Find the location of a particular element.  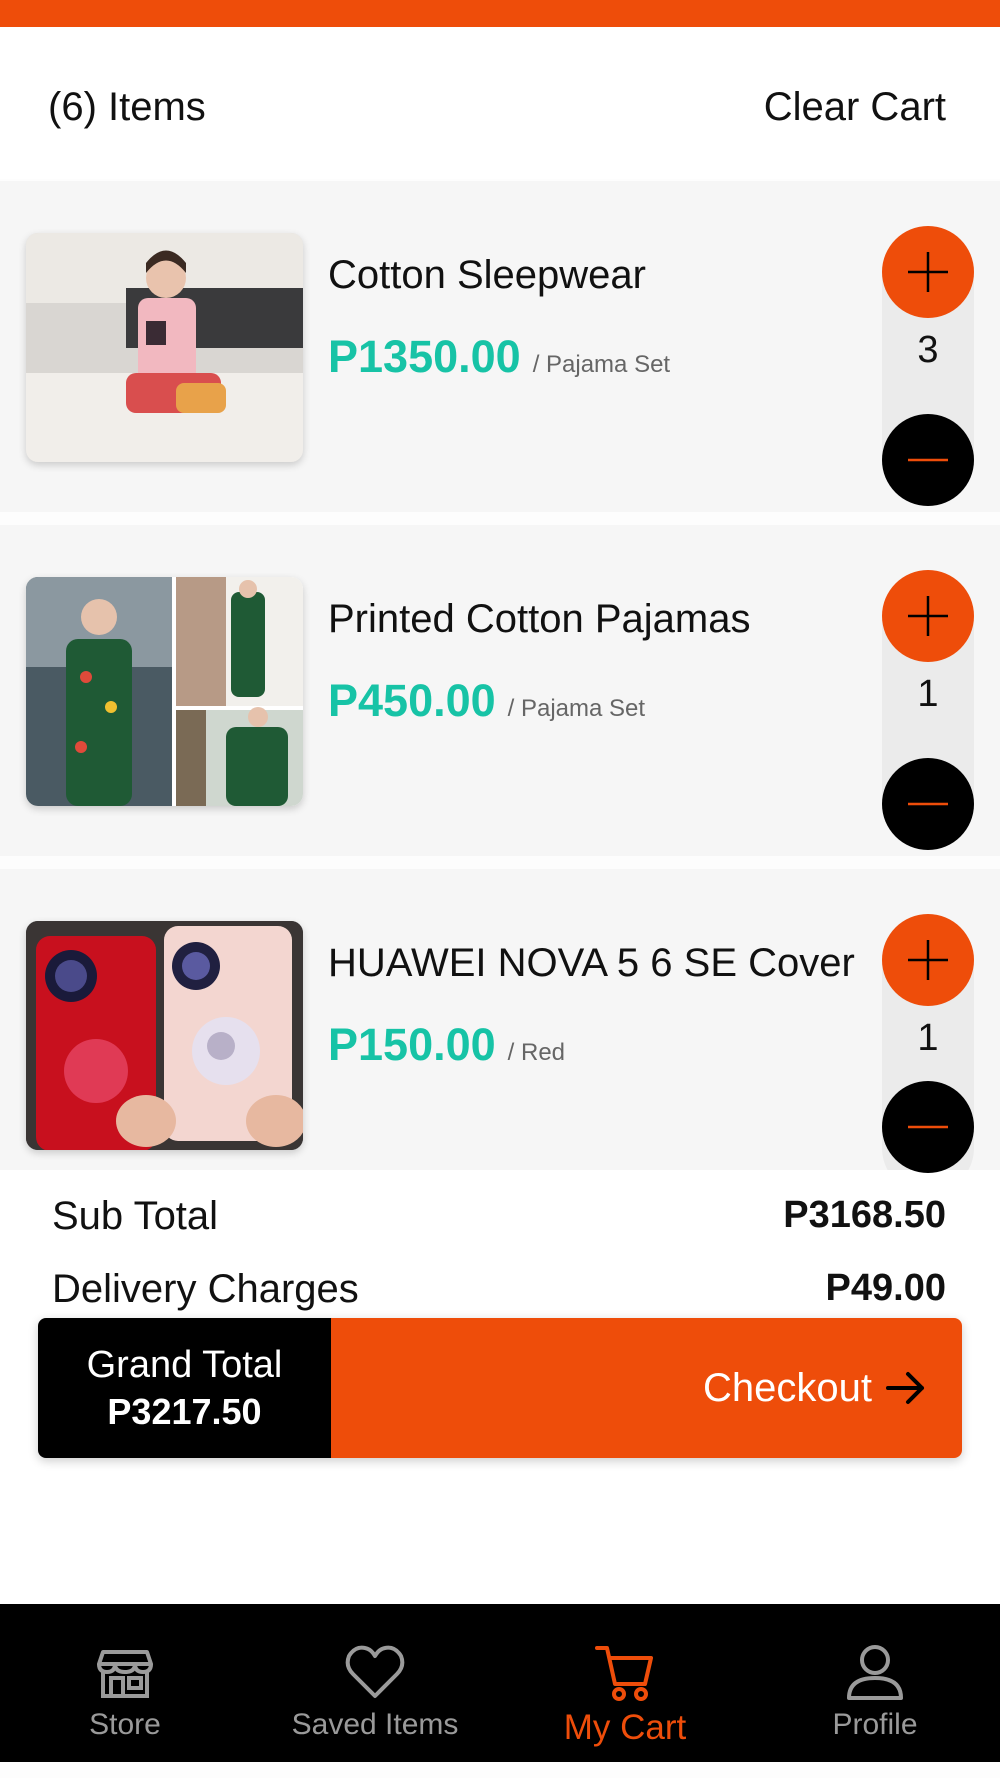

nav-label: Store is located at coordinates (125, 1724).